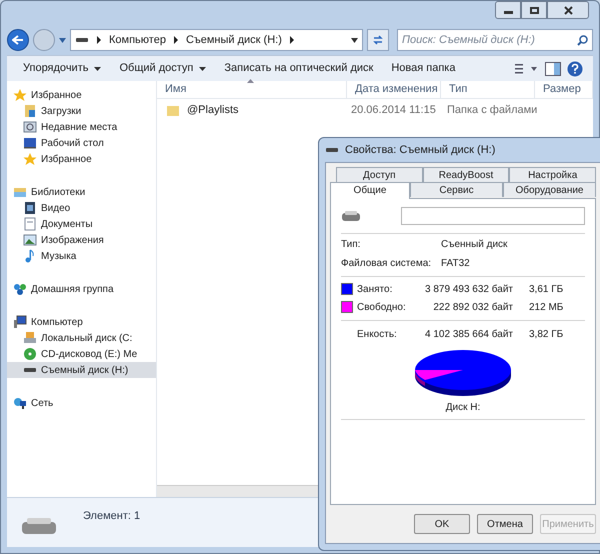 Image resolution: width=600 pixels, height=554 pixels. What do you see at coordinates (137, 40) in the screenshot?
I see `breadcrumb: Компьютер` at bounding box center [137, 40].